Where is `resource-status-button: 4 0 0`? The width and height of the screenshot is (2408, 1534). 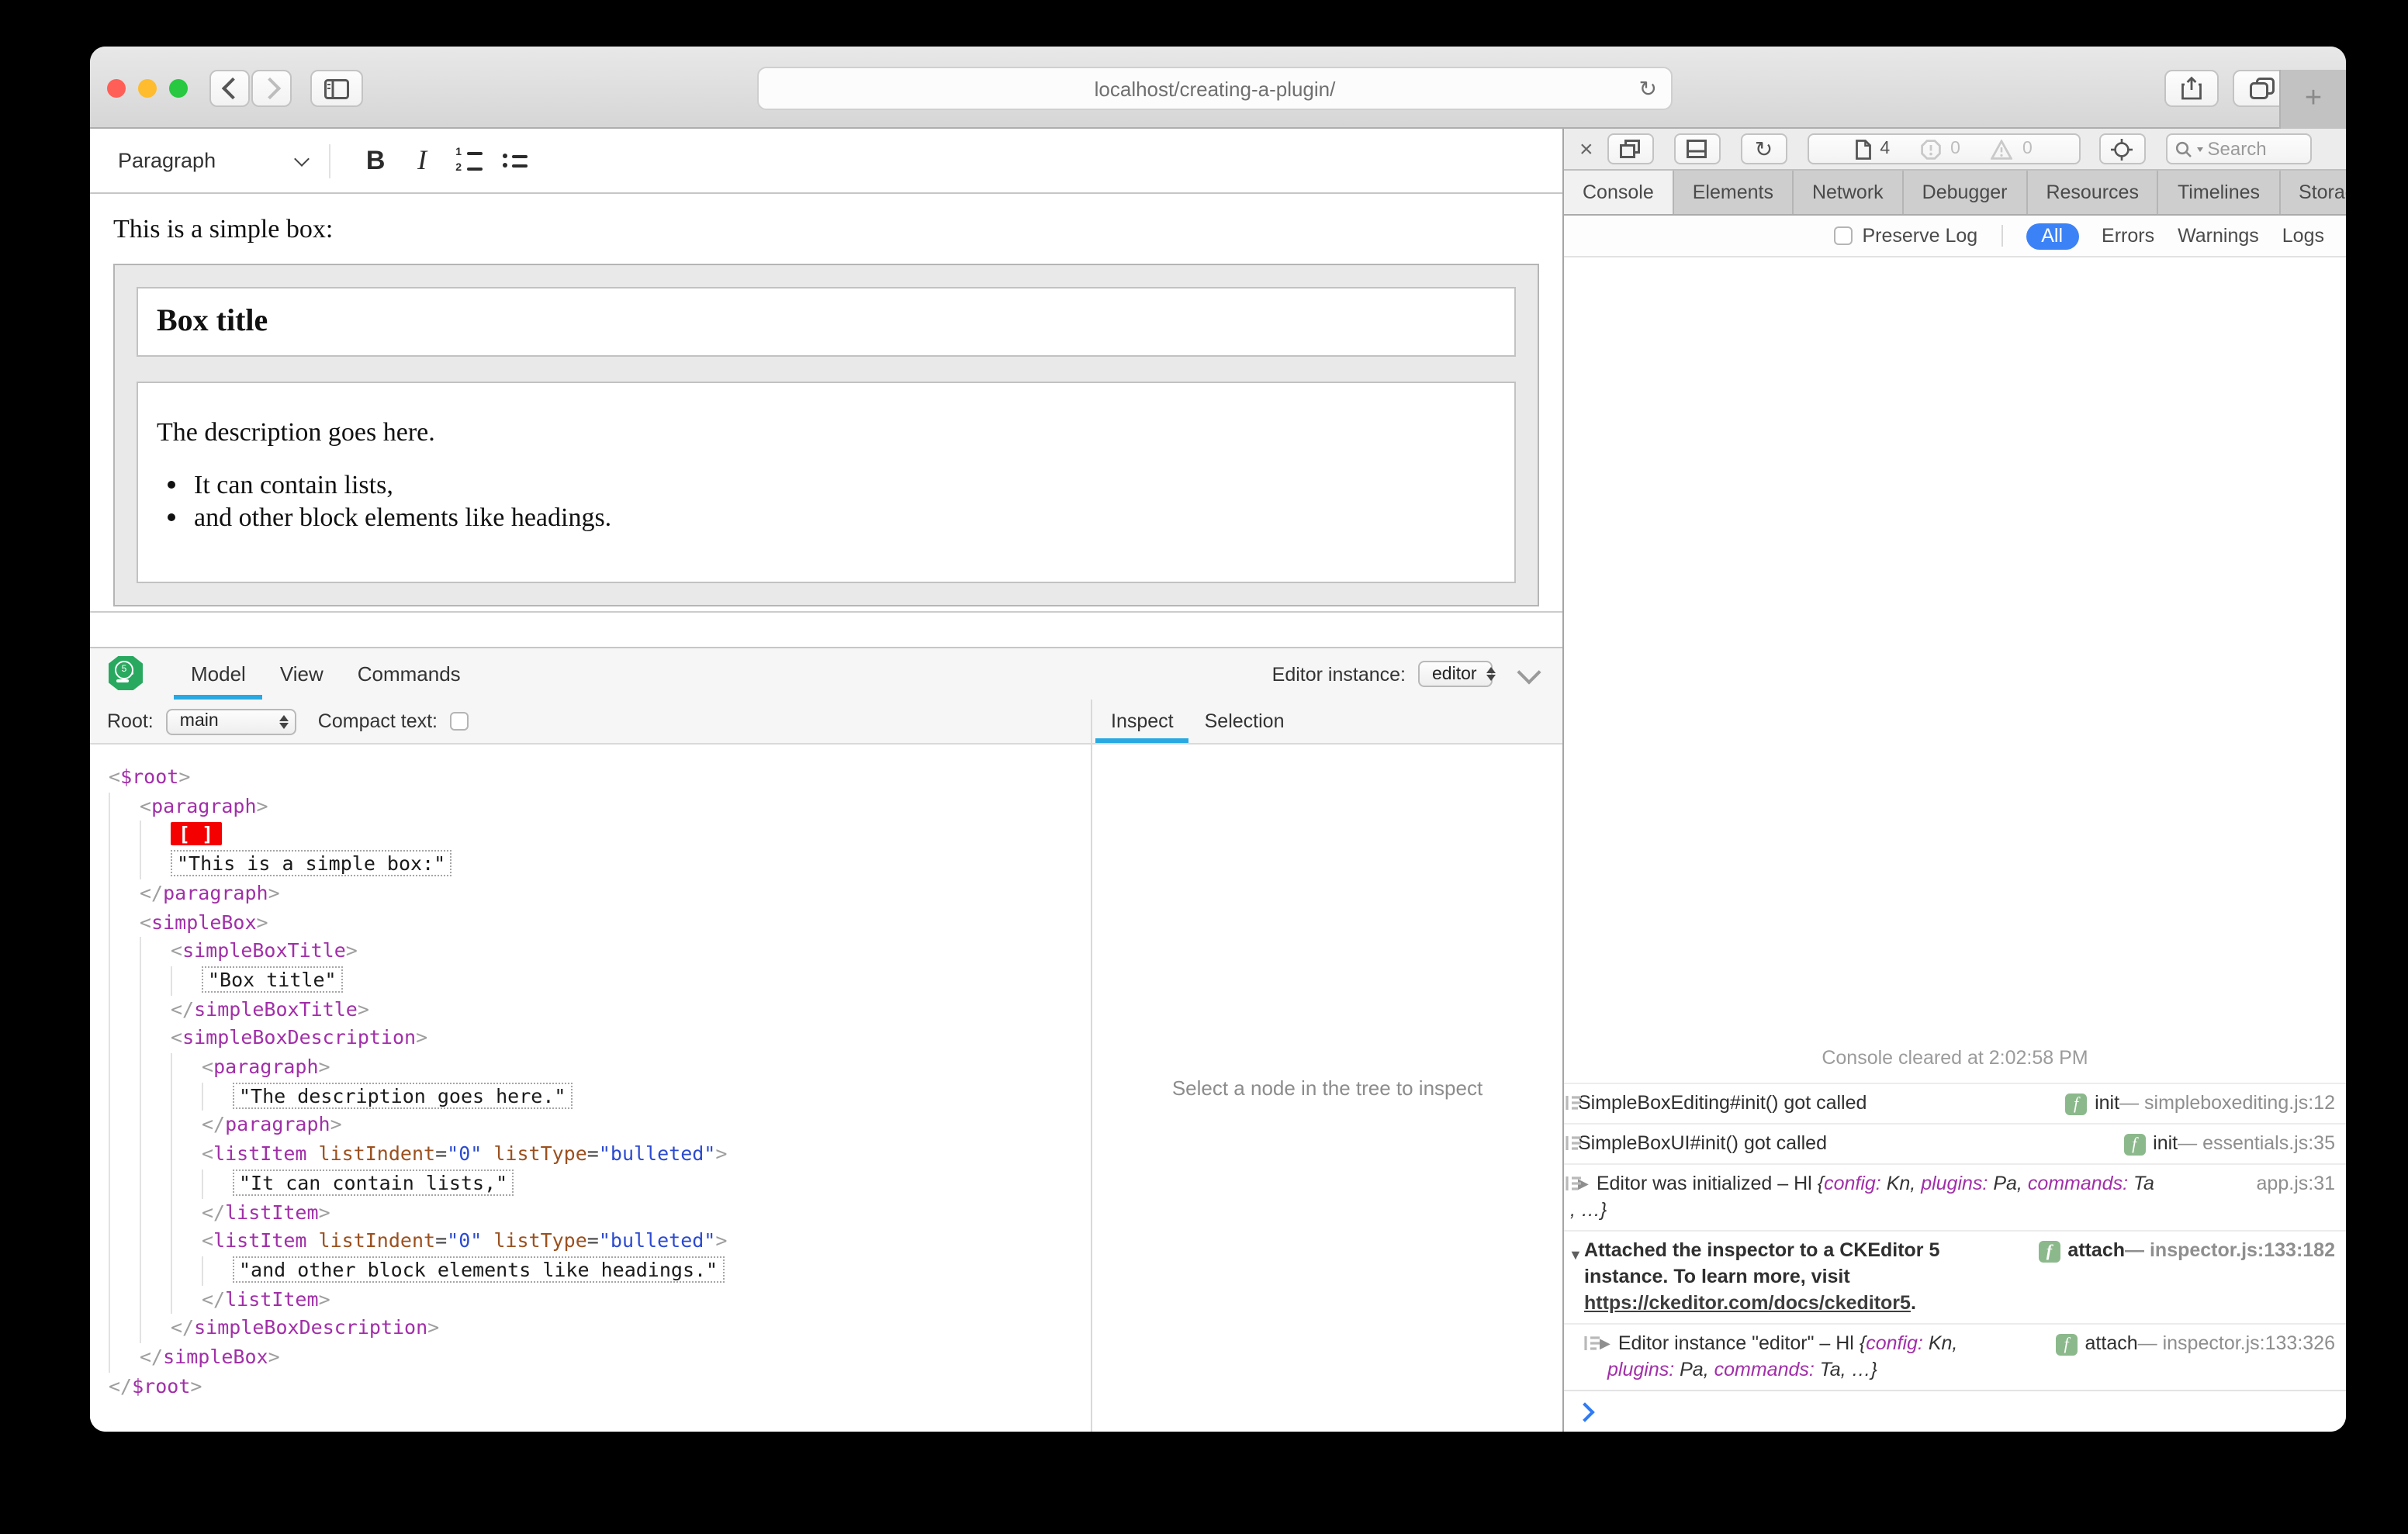
resource-status-button: 4 0 0 is located at coordinates (1944, 148).